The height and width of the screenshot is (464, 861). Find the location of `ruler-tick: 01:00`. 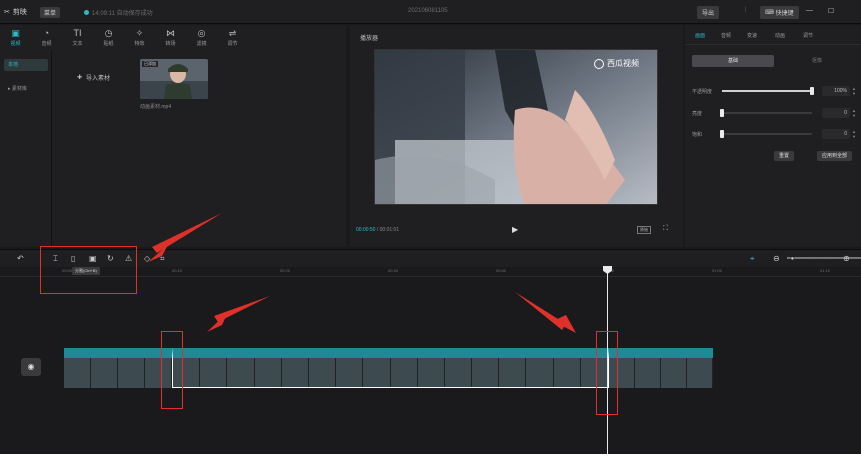

ruler-tick: 01:00 is located at coordinates (717, 270).